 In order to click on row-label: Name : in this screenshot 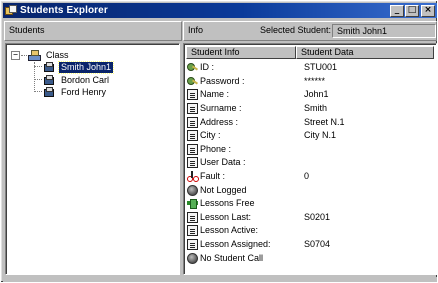, I will do `click(215, 94)`.